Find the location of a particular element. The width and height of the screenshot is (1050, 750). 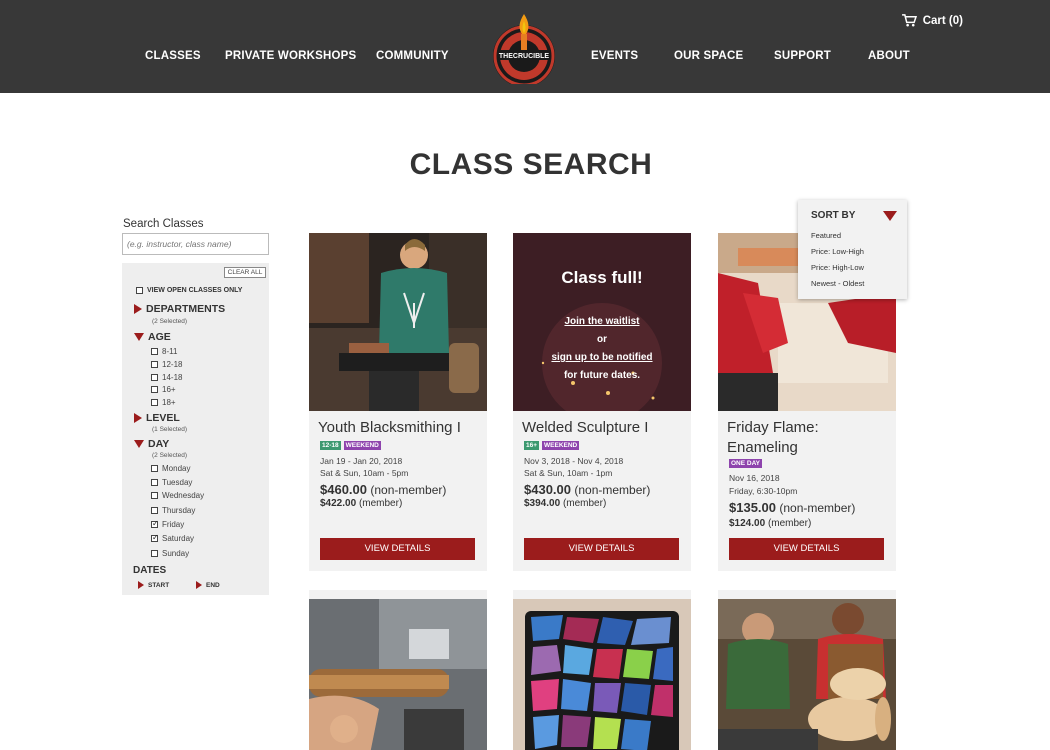

open-classes-filter: VIEW OPEN CLASSES ONLY is located at coordinates (189, 290).